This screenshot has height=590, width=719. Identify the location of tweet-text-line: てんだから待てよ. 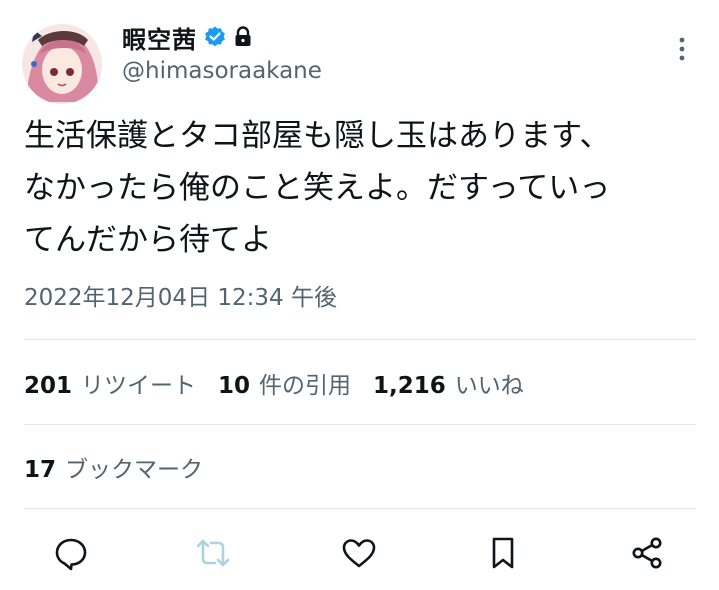
(148, 240).